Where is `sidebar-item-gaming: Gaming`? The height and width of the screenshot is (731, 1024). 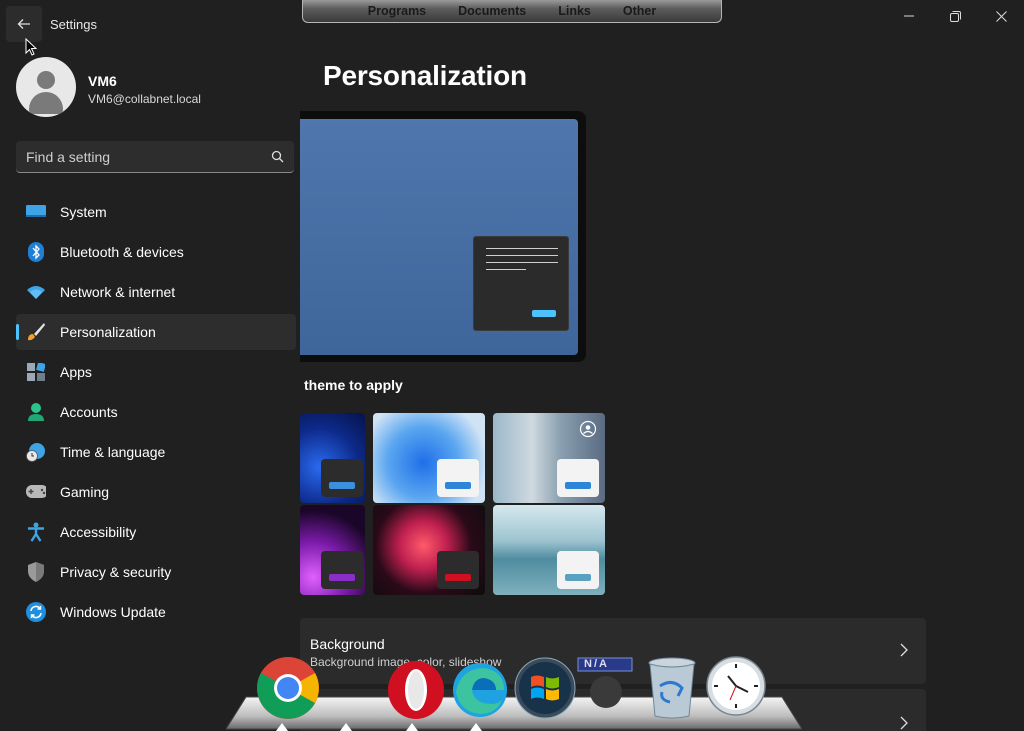 sidebar-item-gaming: Gaming is located at coordinates (156, 492).